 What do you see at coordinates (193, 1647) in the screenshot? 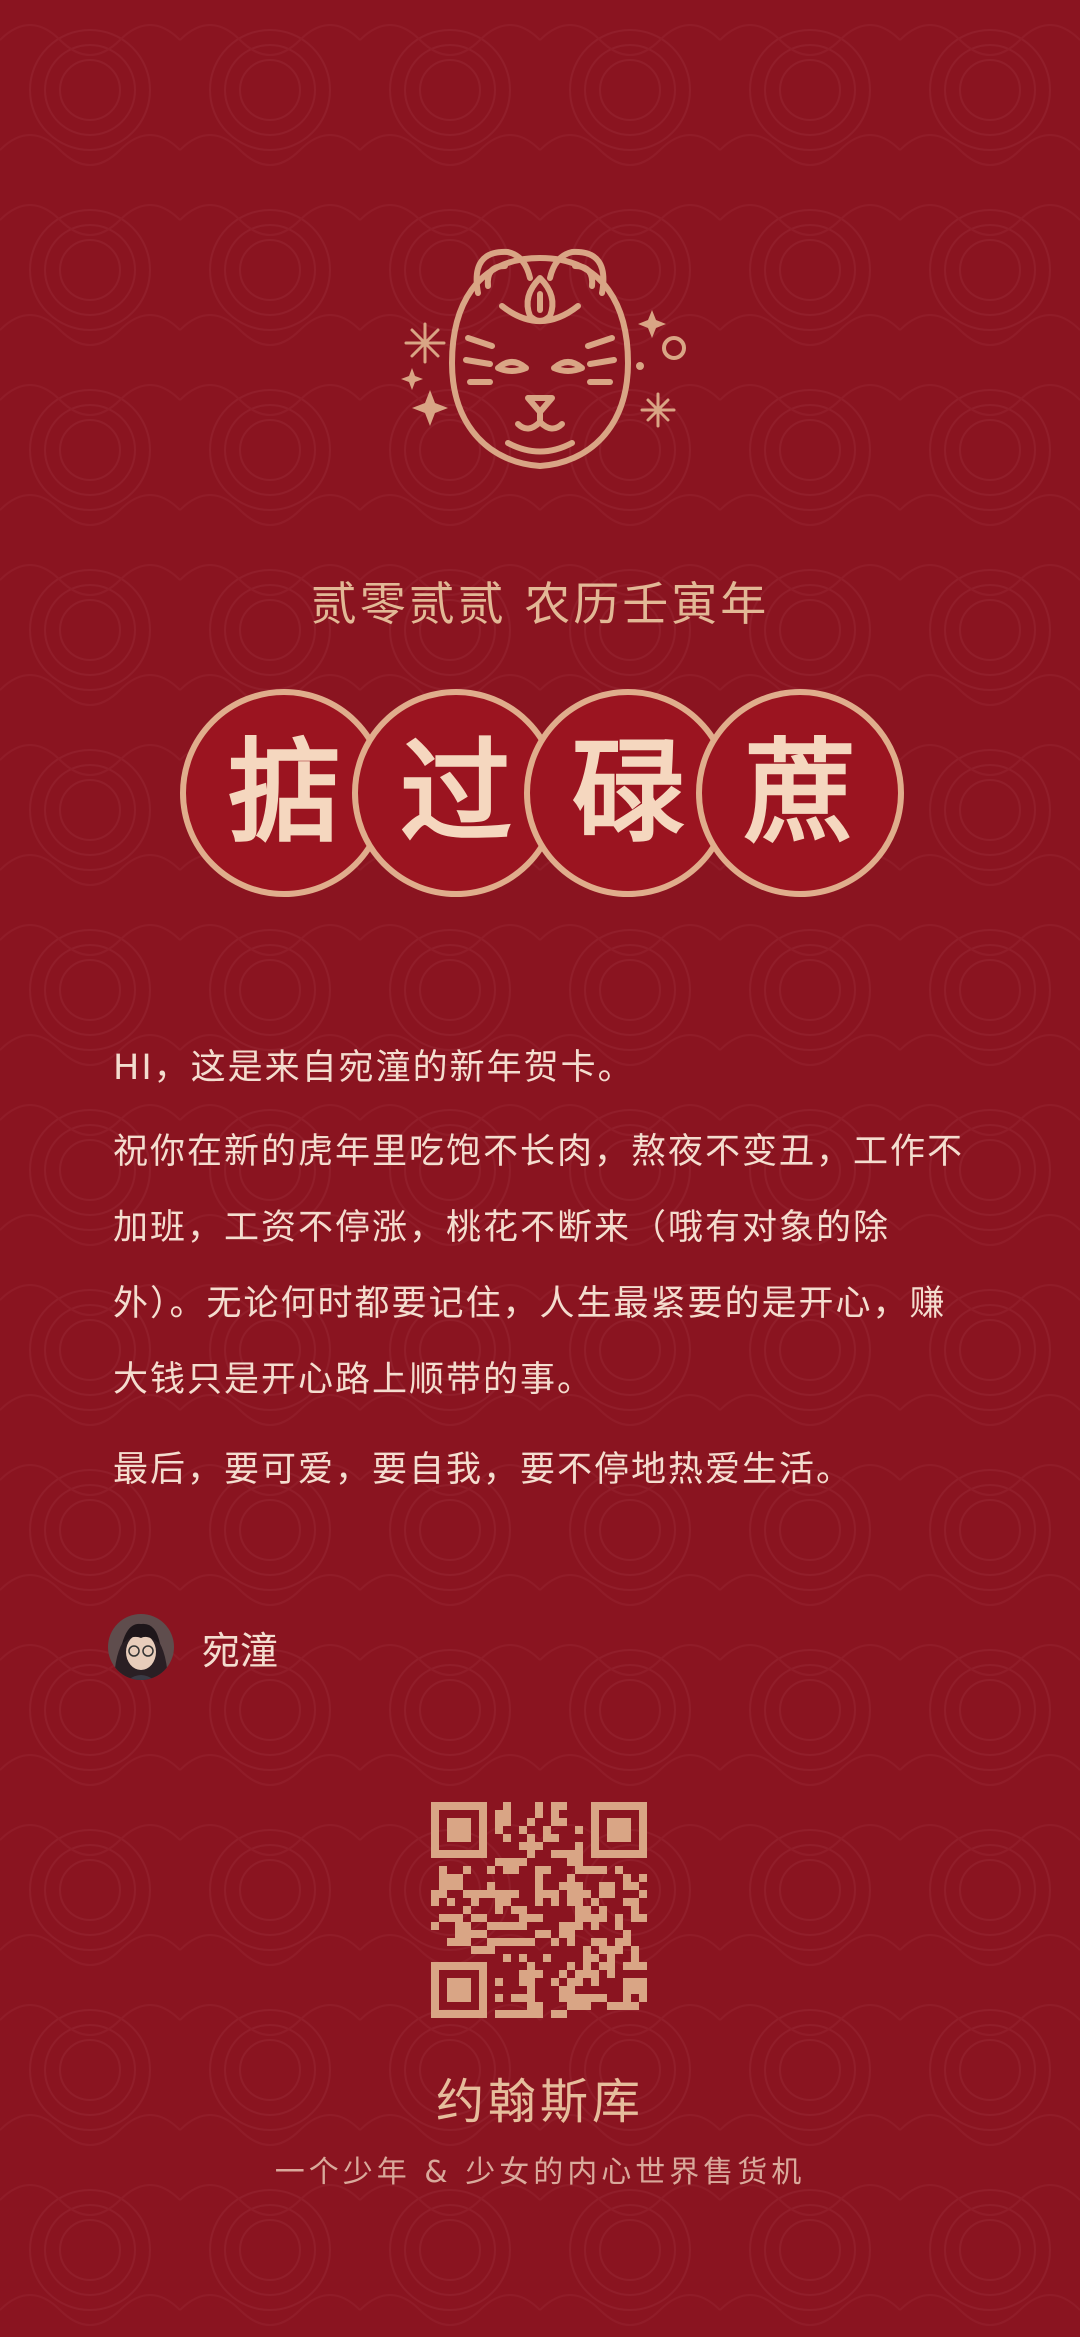
I see `signature: 宛潼` at bounding box center [193, 1647].